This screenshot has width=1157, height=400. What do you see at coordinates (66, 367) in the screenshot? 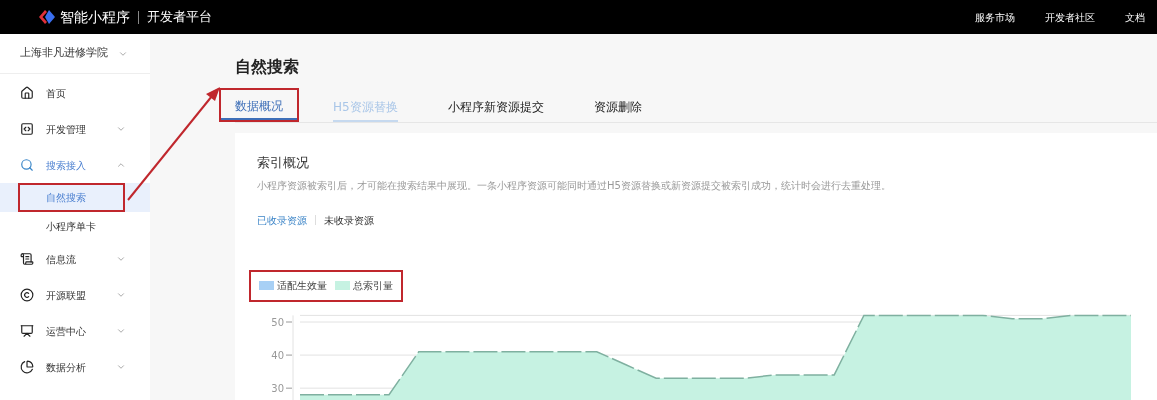
I see `sidebar-label: 数据分析` at bounding box center [66, 367].